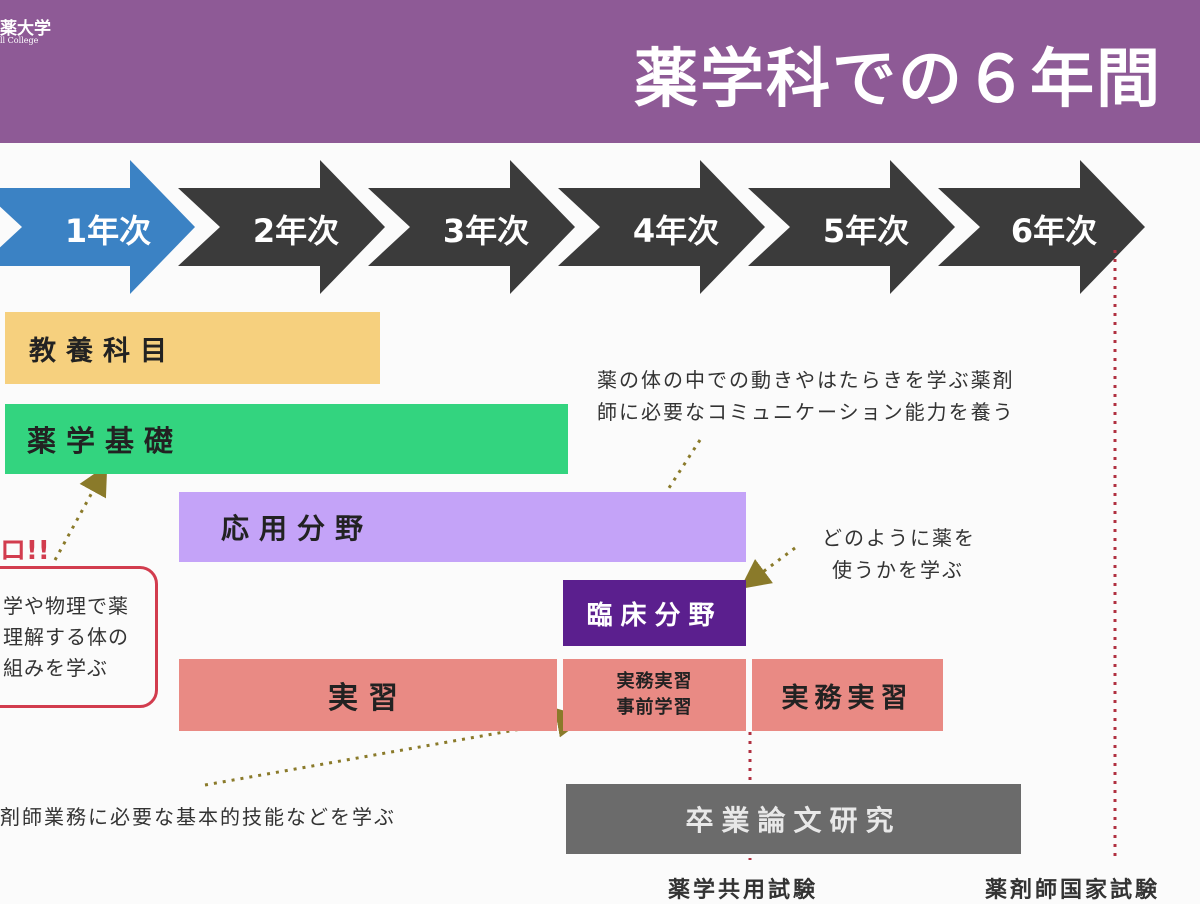  What do you see at coordinates (767, 567) in the screenshot?
I see `clinical-dotted-arrow` at bounding box center [767, 567].